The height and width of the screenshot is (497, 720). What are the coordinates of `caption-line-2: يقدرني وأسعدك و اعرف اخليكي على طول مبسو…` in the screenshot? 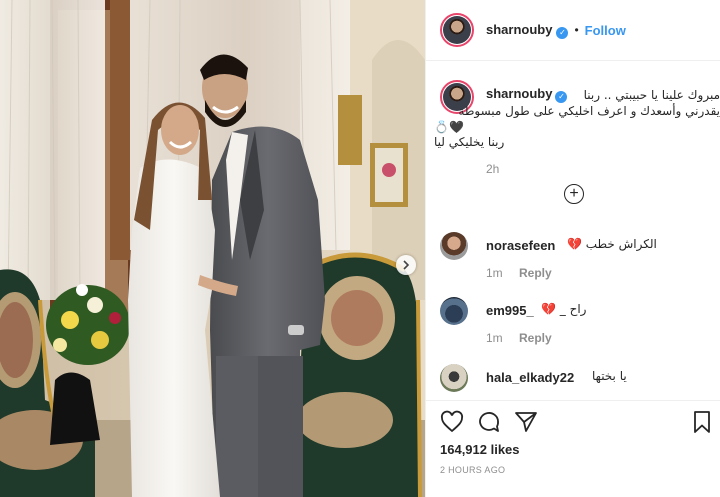 It's located at (589, 111).